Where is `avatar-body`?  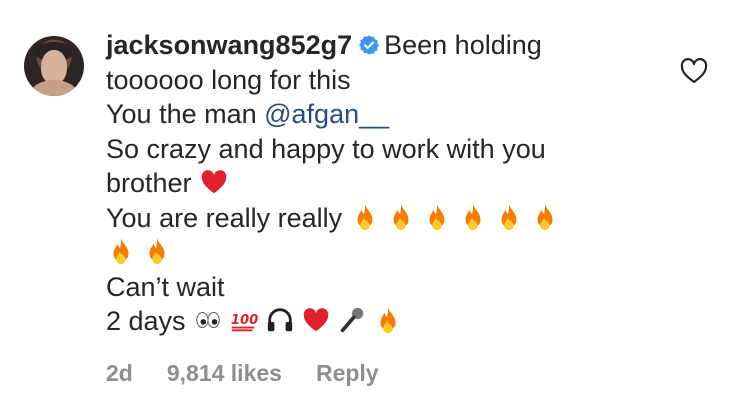
avatar-body is located at coordinates (54, 88).